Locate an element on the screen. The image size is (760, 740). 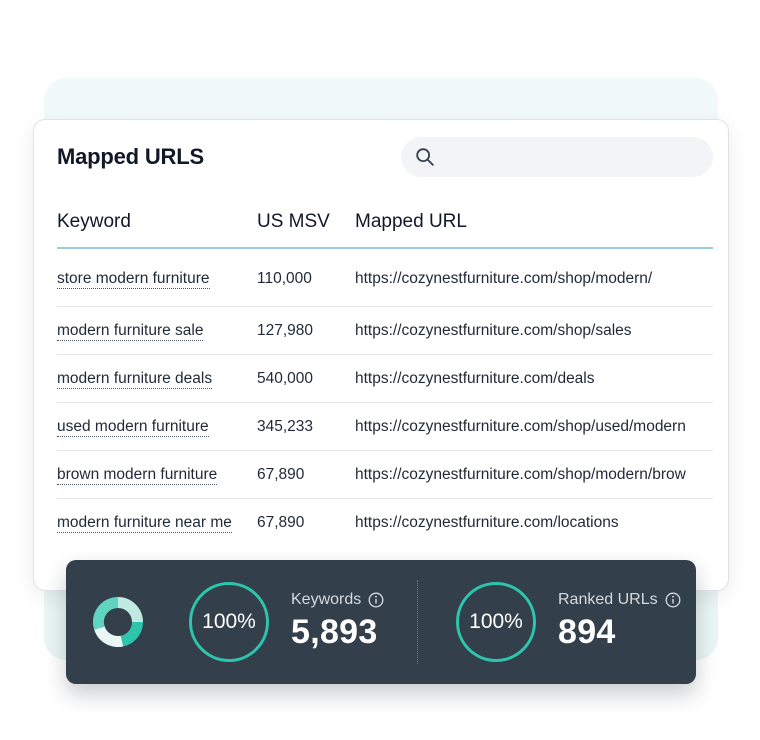
url-cell: https://cozynestfurniture.com/shop/sales is located at coordinates (534, 330).